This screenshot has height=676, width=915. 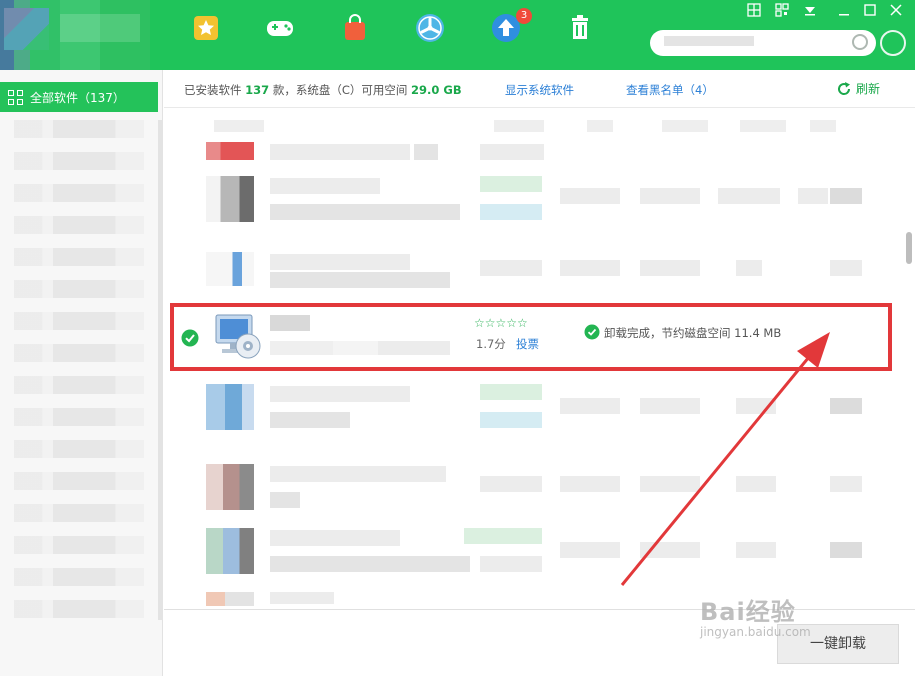 What do you see at coordinates (893, 43) in the screenshot?
I see `user-avatar` at bounding box center [893, 43].